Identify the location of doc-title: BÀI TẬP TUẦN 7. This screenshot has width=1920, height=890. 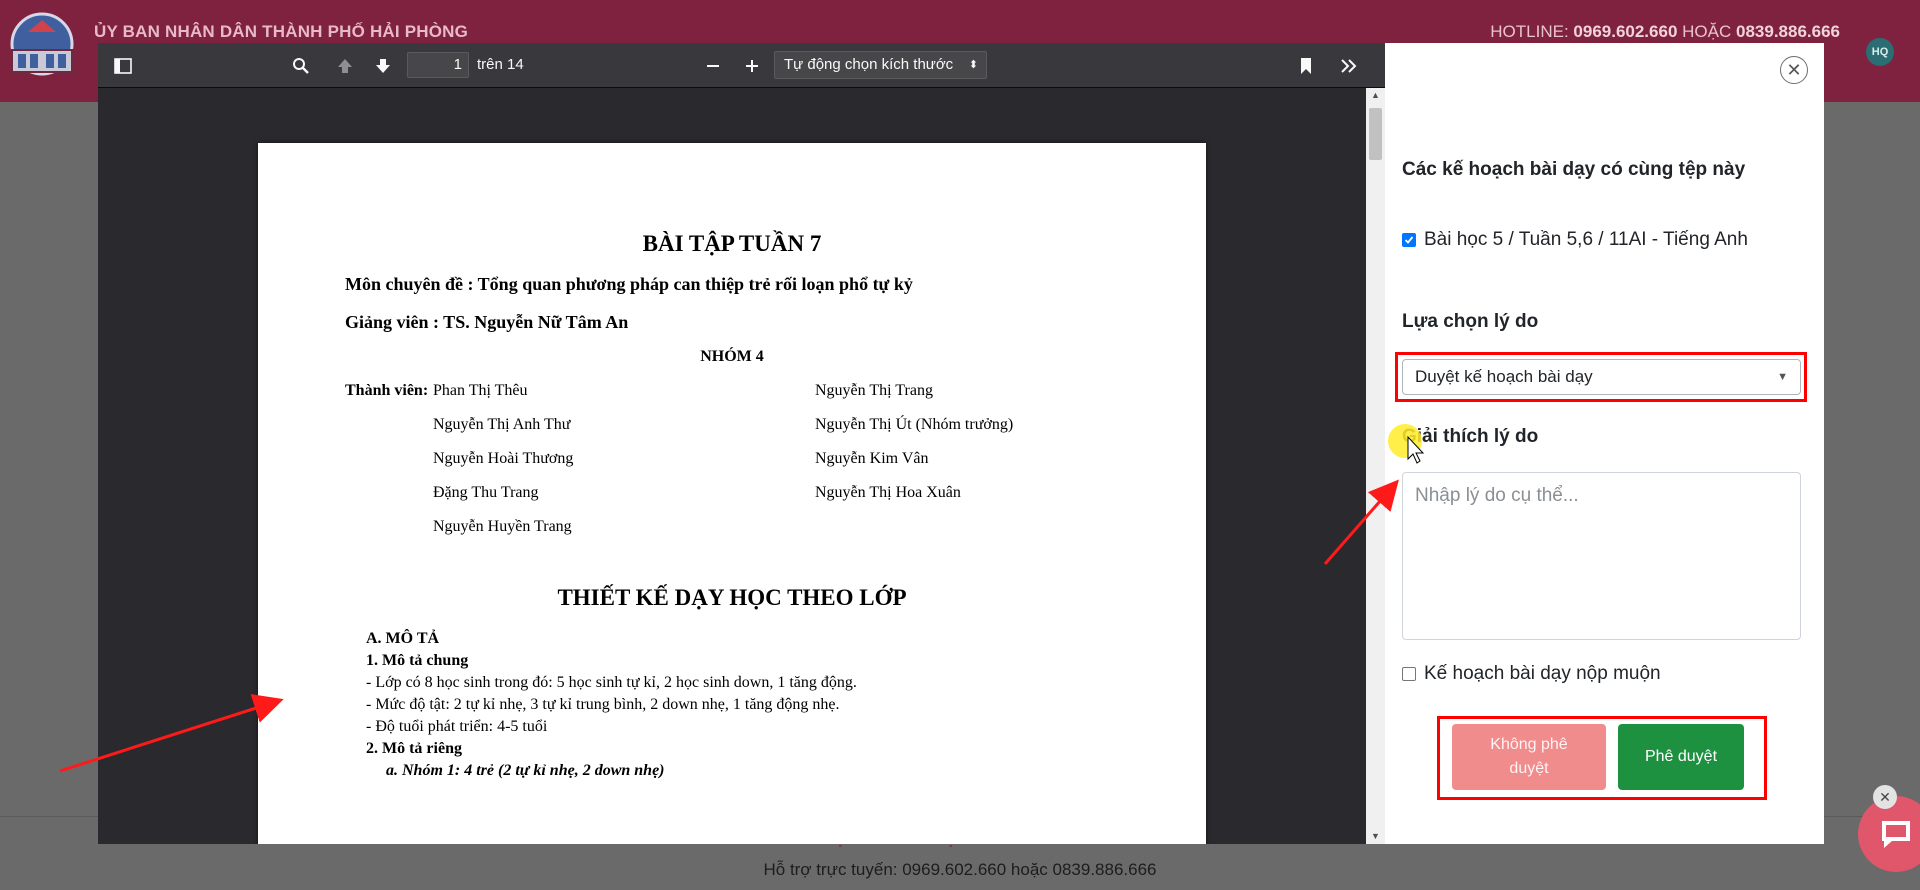
(732, 243).